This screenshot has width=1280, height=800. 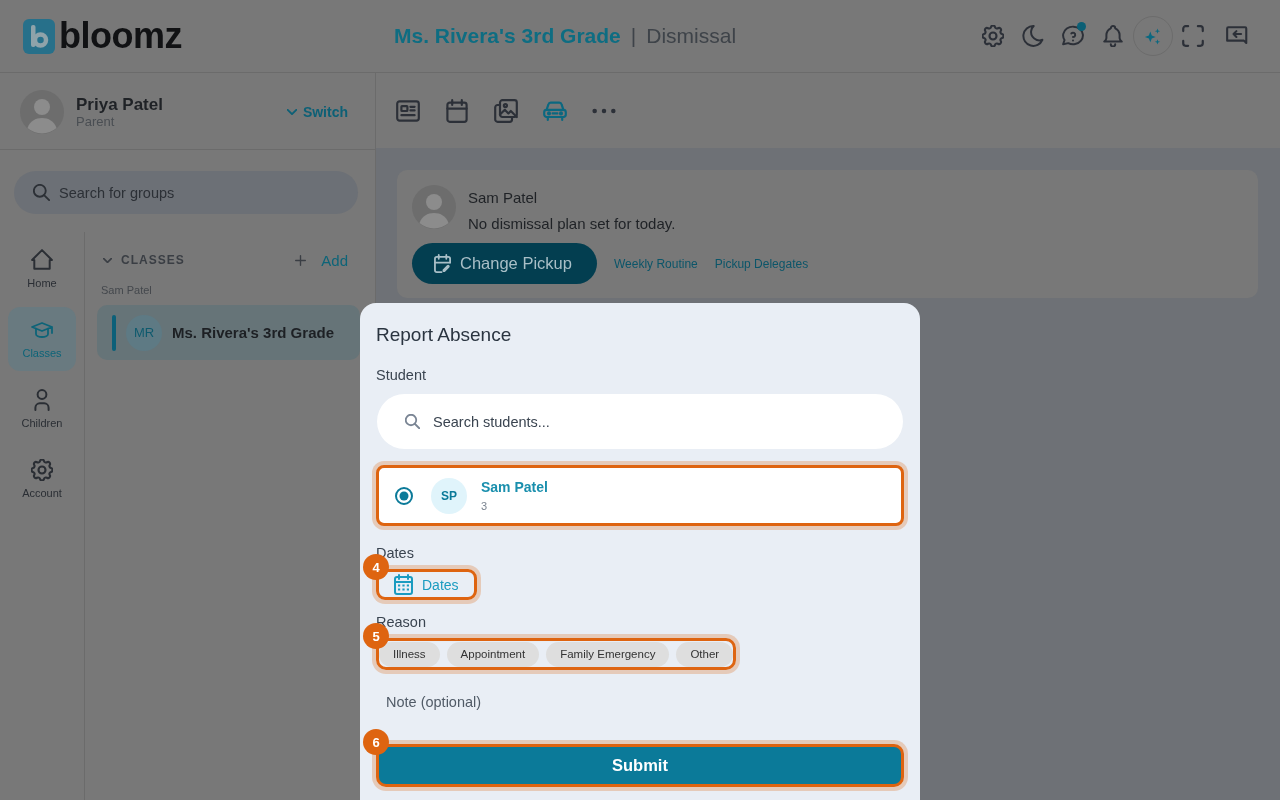 What do you see at coordinates (485, 506) in the screenshot?
I see `student-grade: 3` at bounding box center [485, 506].